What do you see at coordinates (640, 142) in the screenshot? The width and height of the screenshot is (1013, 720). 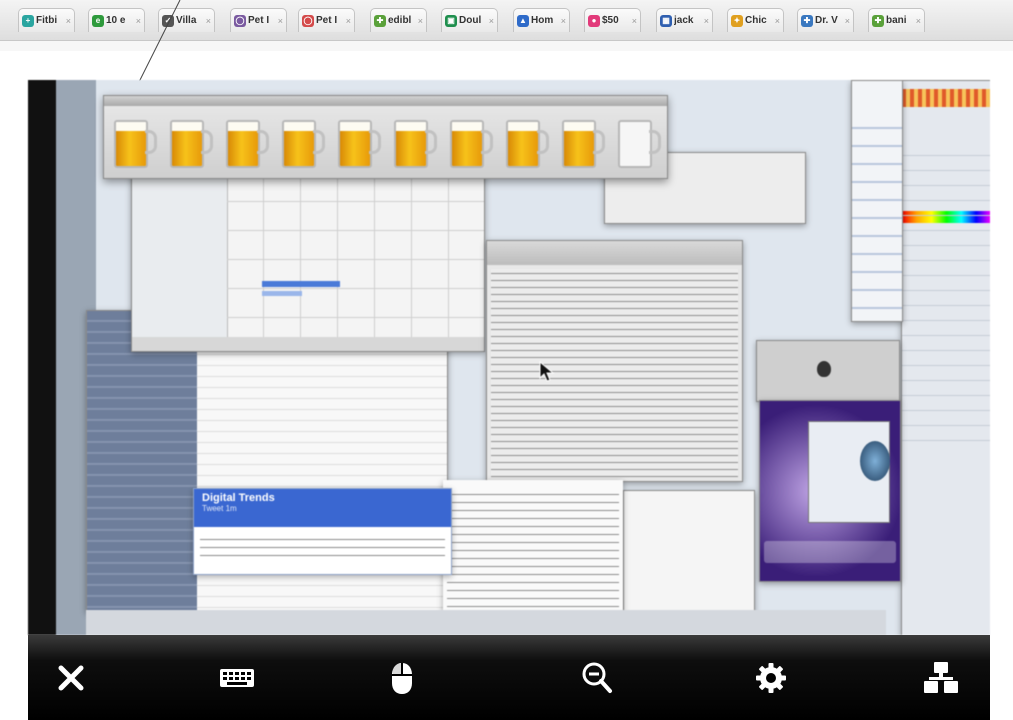 I see `empty-beer-mug-icon` at bounding box center [640, 142].